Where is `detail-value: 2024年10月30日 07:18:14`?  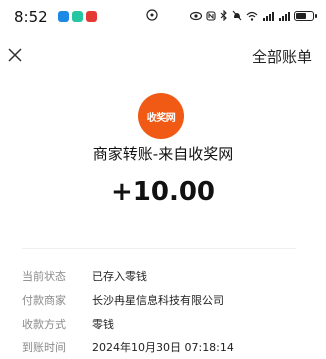 detail-value: 2024年10月30日 07:18:14 is located at coordinates (163, 347).